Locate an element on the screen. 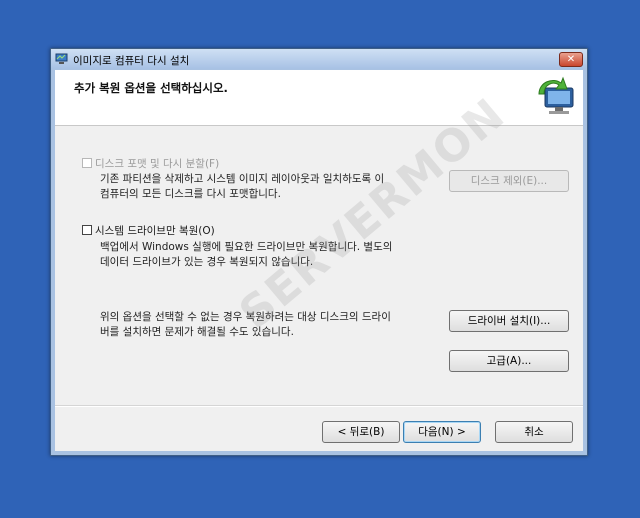 The height and width of the screenshot is (518, 640). cancel-button: 취소 is located at coordinates (534, 432).